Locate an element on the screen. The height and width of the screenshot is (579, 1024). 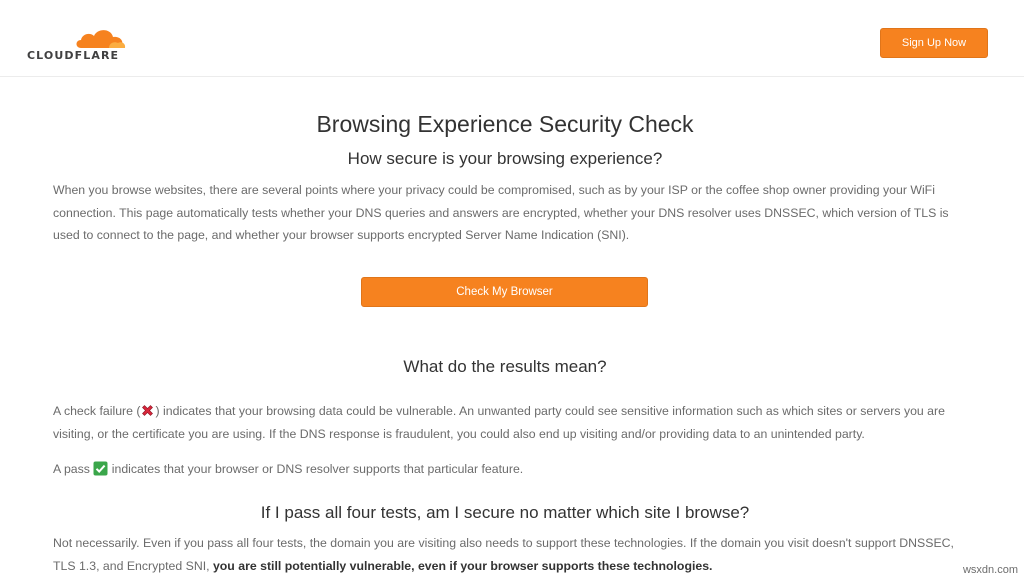
cloudflare-logo: CLOUDFLARE is located at coordinates (78, 44).